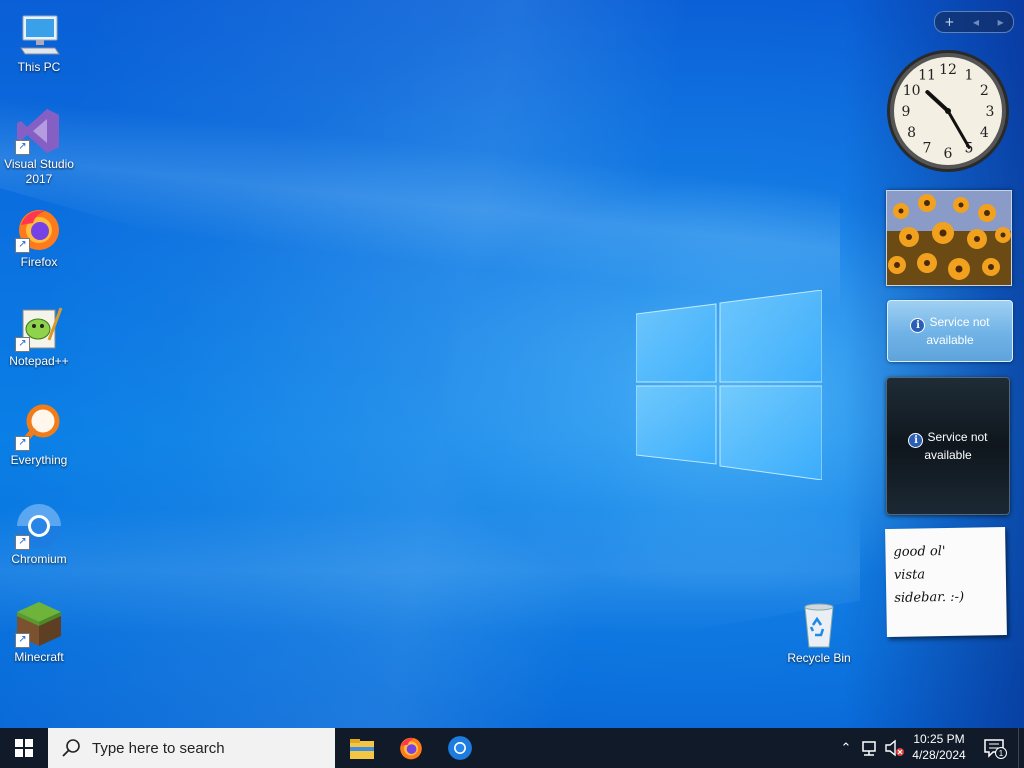 This screenshot has height=768, width=1024. I want to click on desktop-icon-label: Notepad++, so click(39, 361).